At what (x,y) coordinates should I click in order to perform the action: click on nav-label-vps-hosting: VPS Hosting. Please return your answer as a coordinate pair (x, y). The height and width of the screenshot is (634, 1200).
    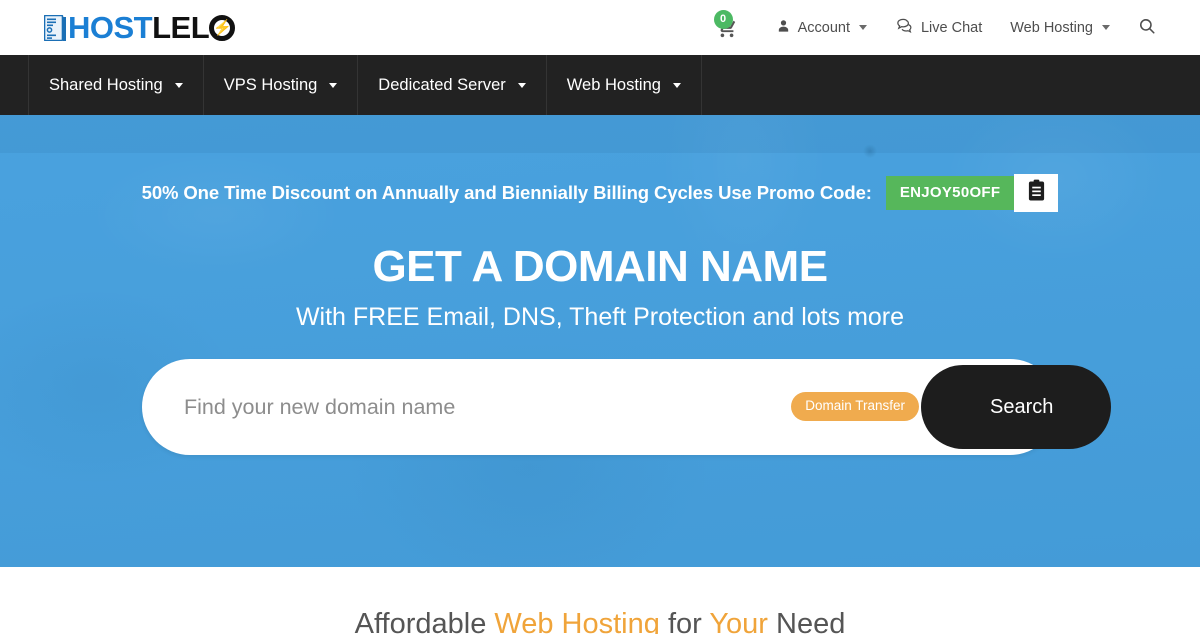
    Looking at the image, I should click on (270, 84).